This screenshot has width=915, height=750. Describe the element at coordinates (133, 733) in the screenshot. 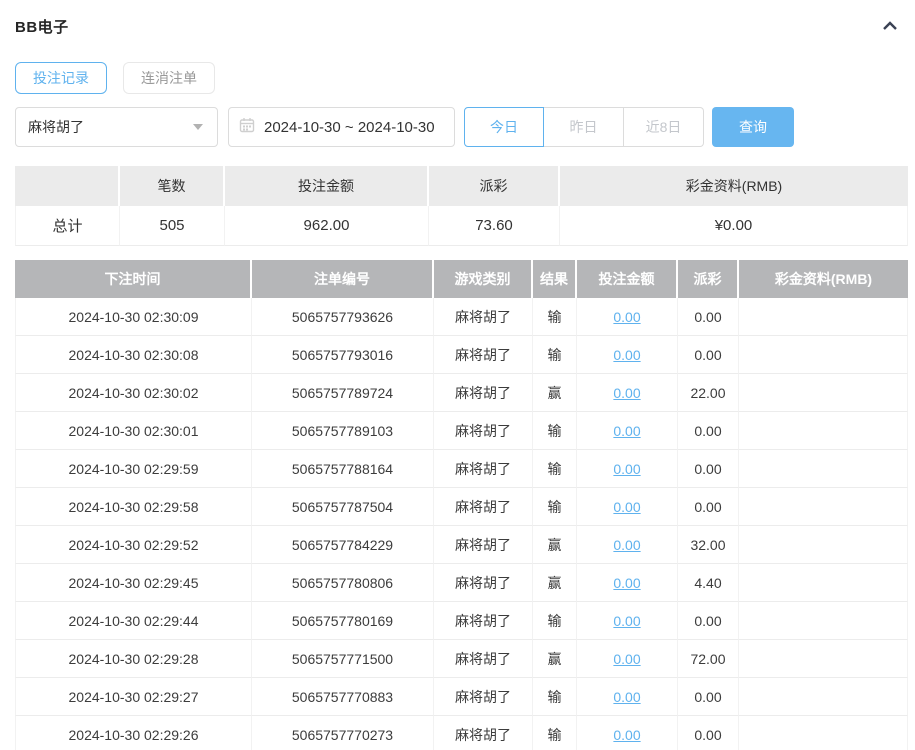

I see `cell-bet-time: 2024-10-30 02:29:26` at that location.